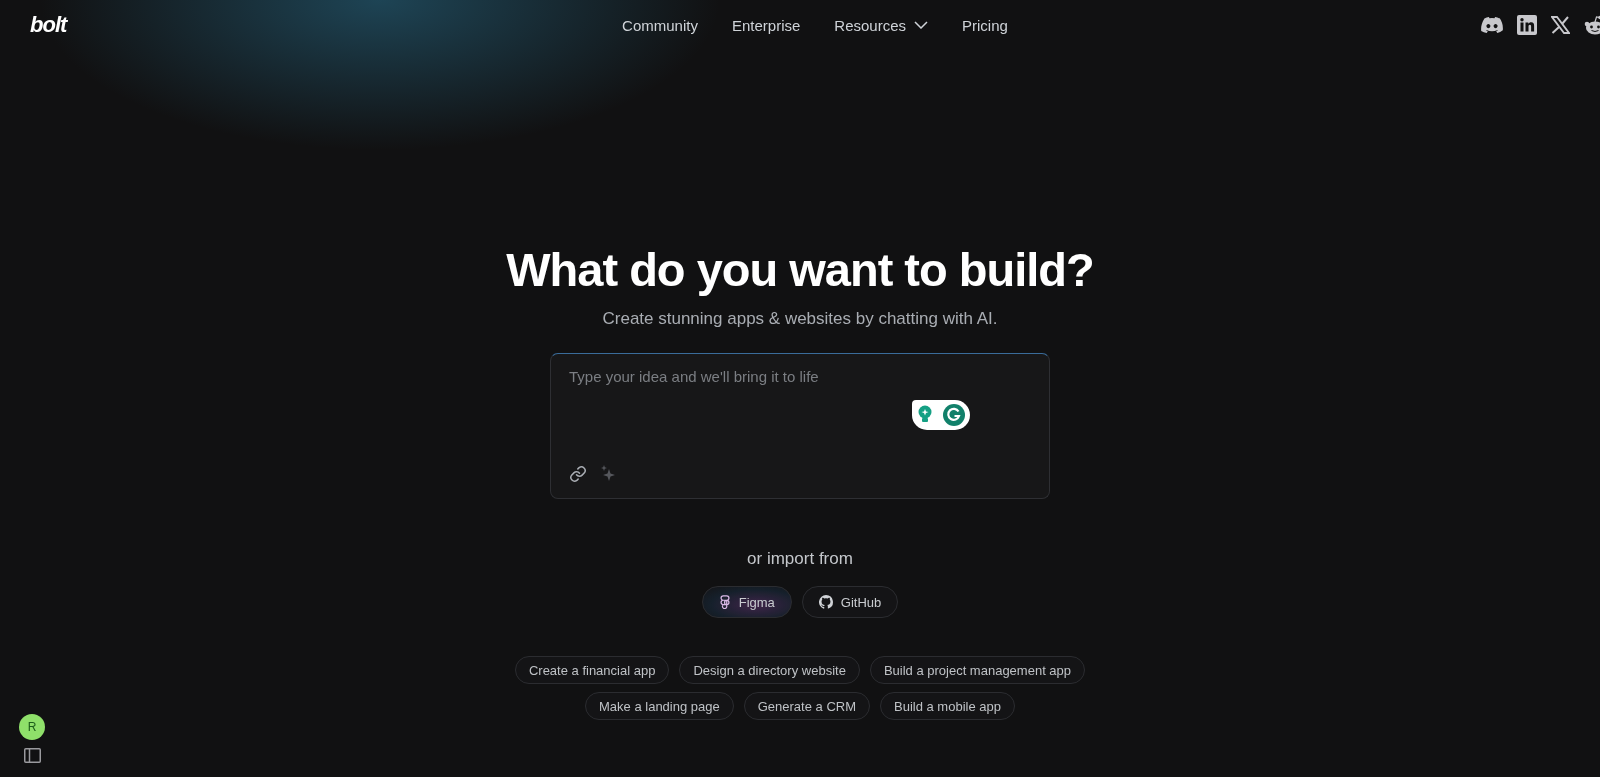  Describe the element at coordinates (659, 706) in the screenshot. I see `suggestion-chip: Make a landing page` at that location.